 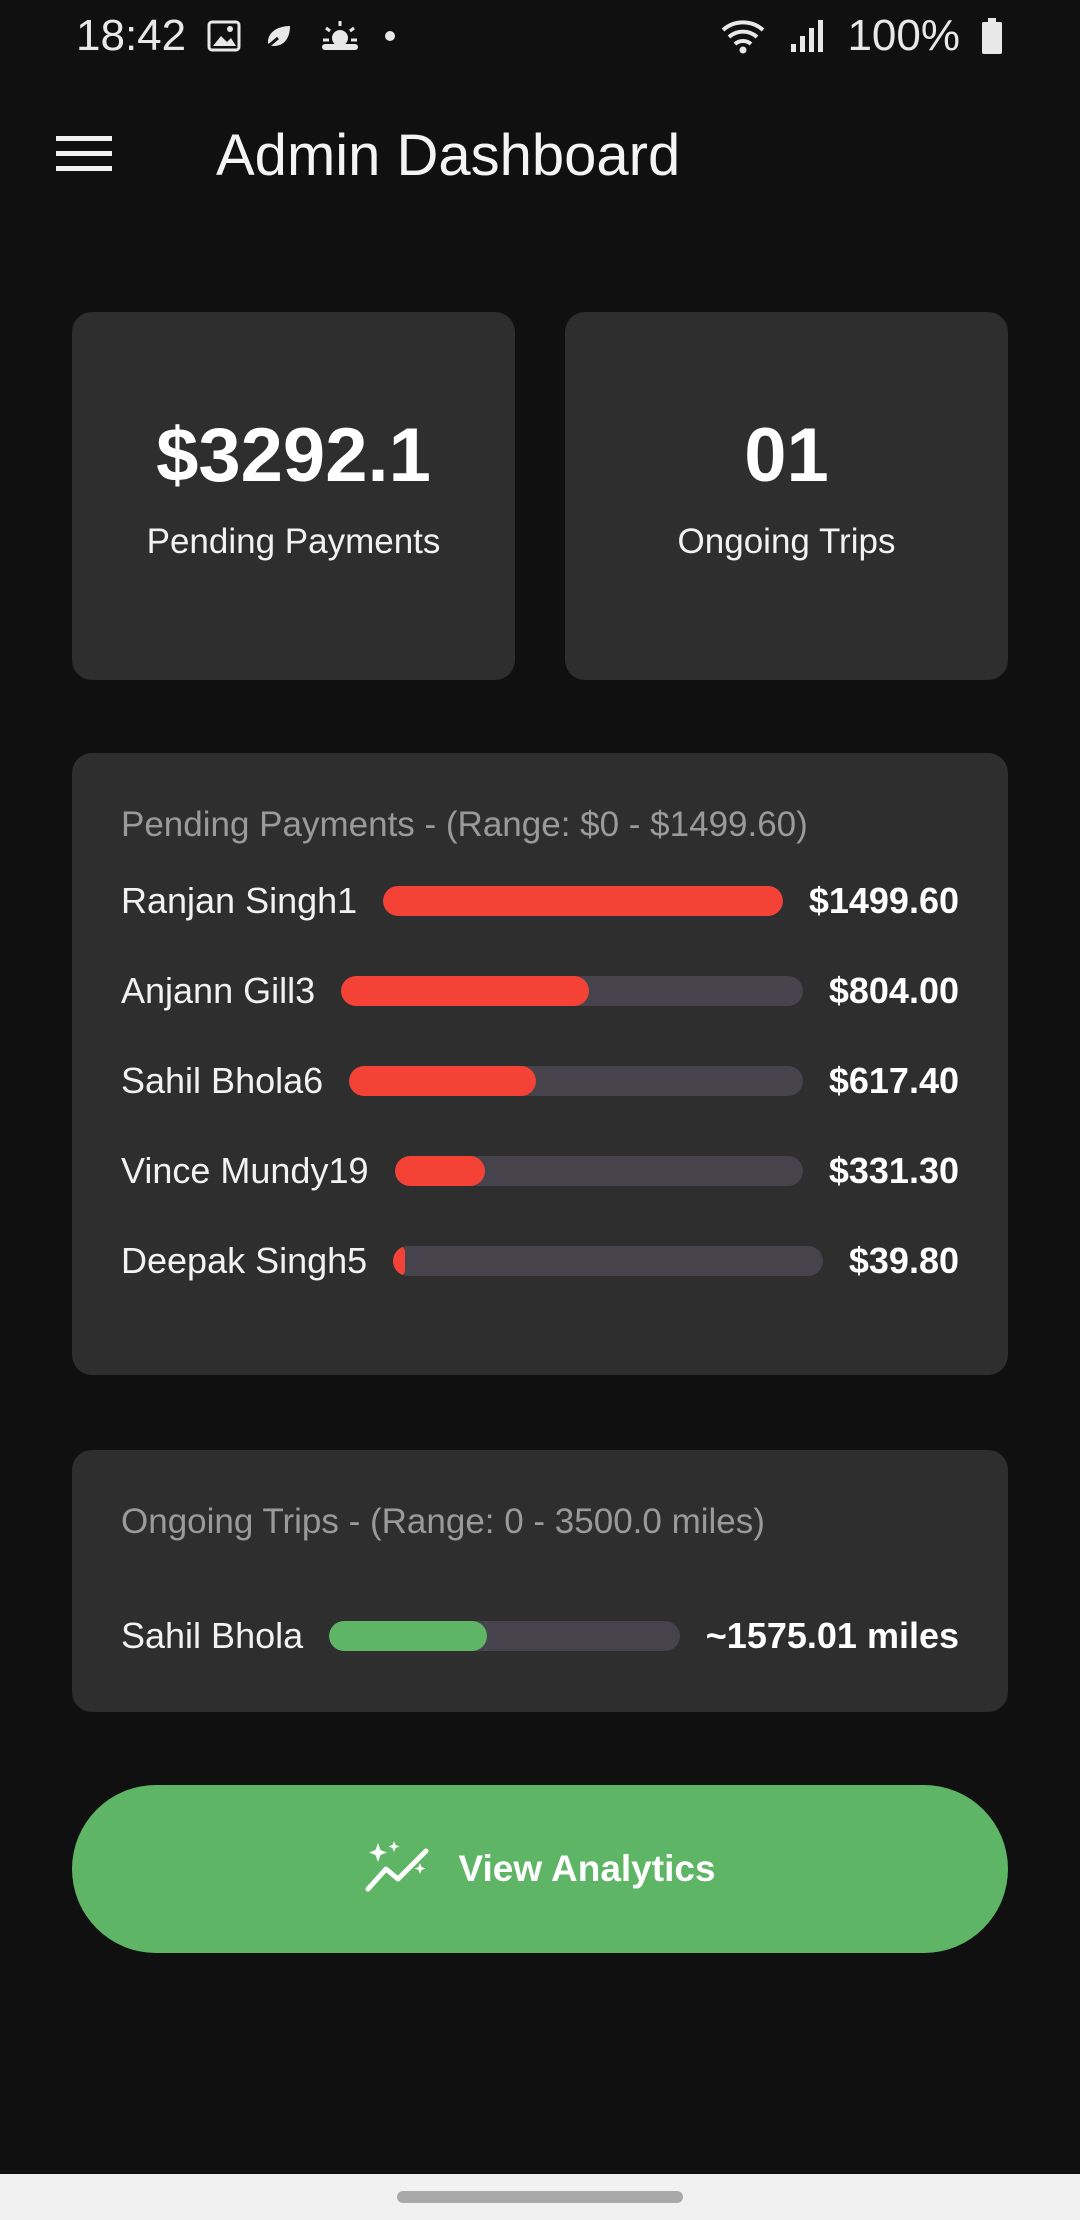 What do you see at coordinates (903, 1260) in the screenshot?
I see `payment-row-amount: $39.80` at bounding box center [903, 1260].